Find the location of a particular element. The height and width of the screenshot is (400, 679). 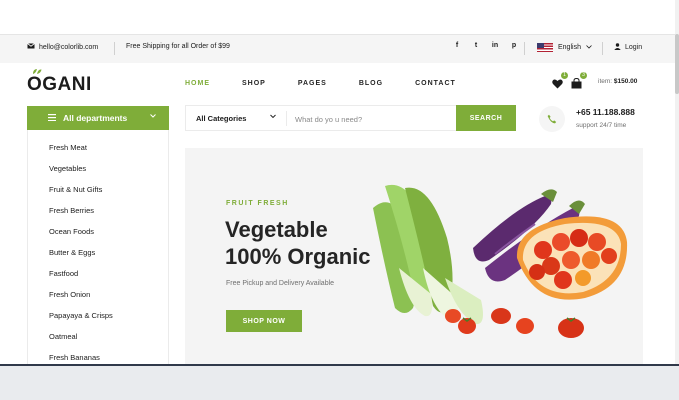

email-contact: hello@colorlib.com is located at coordinates (62, 47).